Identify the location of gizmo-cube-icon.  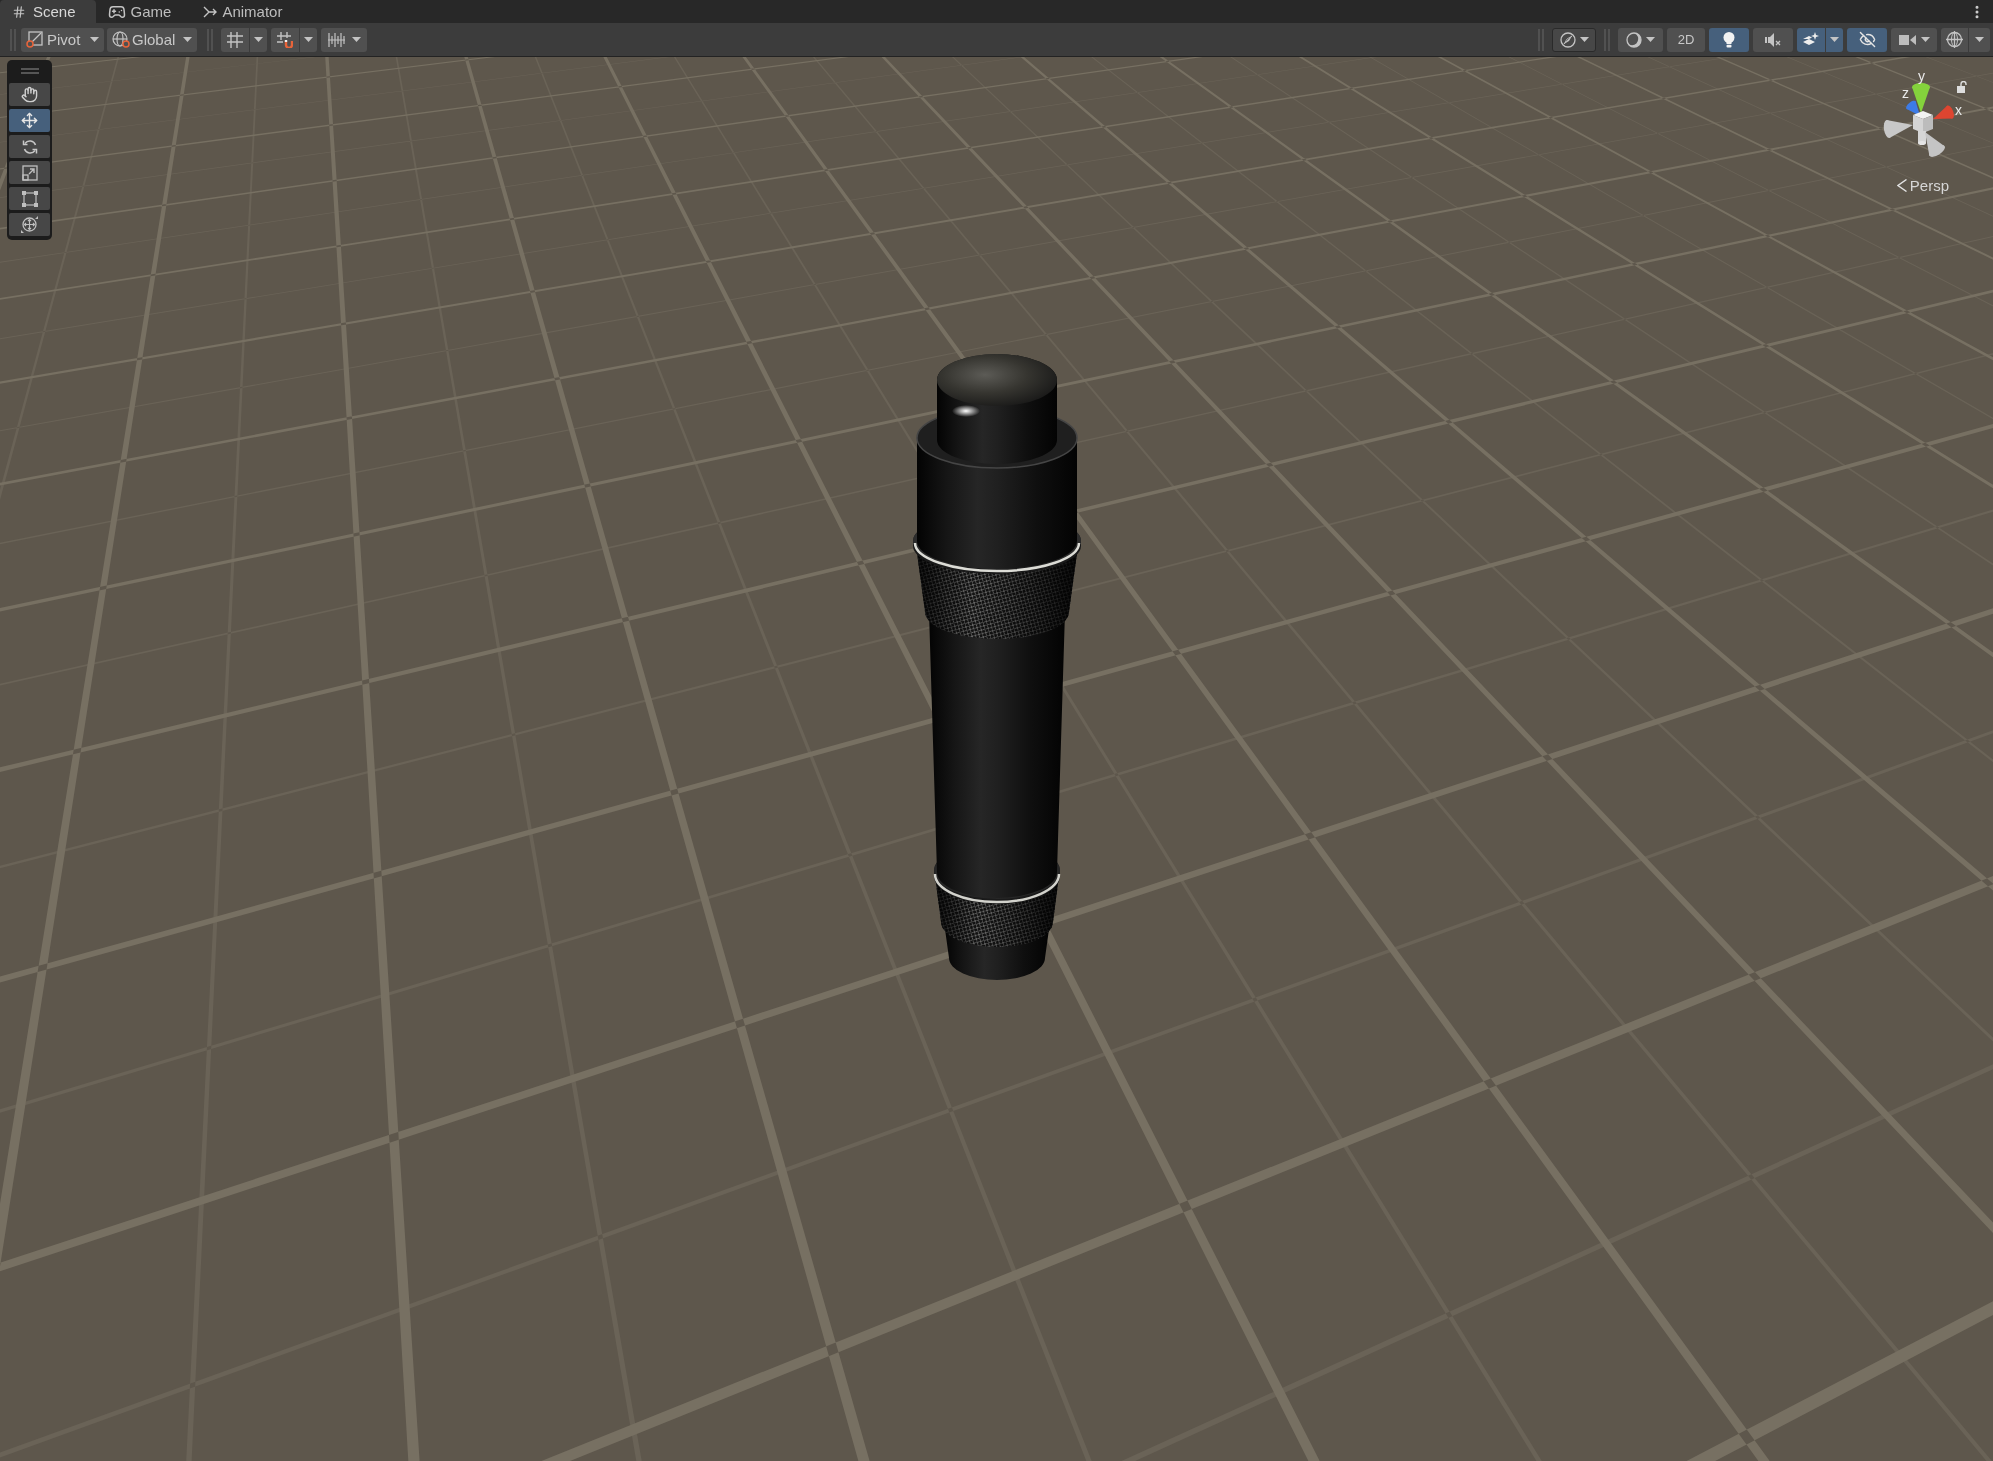
(1923, 122).